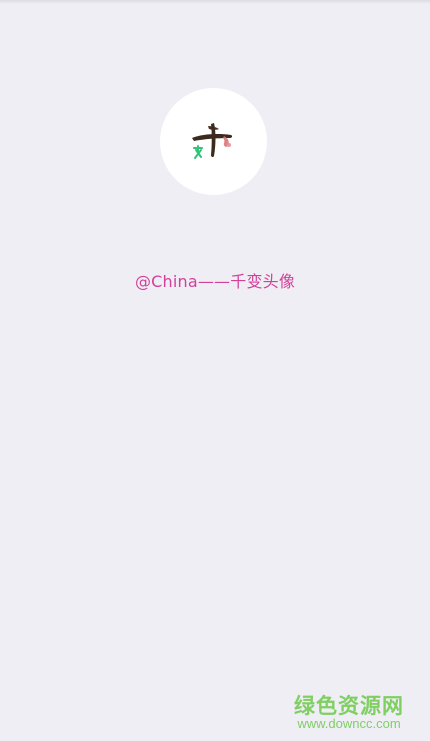 This screenshot has width=430, height=741. I want to click on app-logo-icon, so click(211, 140).